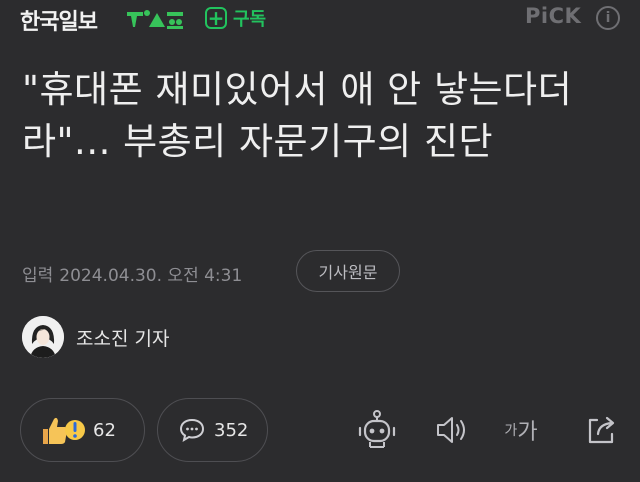  I want to click on article-meta: 입력 2024.04.30. 오전 4:31, so click(132, 273).